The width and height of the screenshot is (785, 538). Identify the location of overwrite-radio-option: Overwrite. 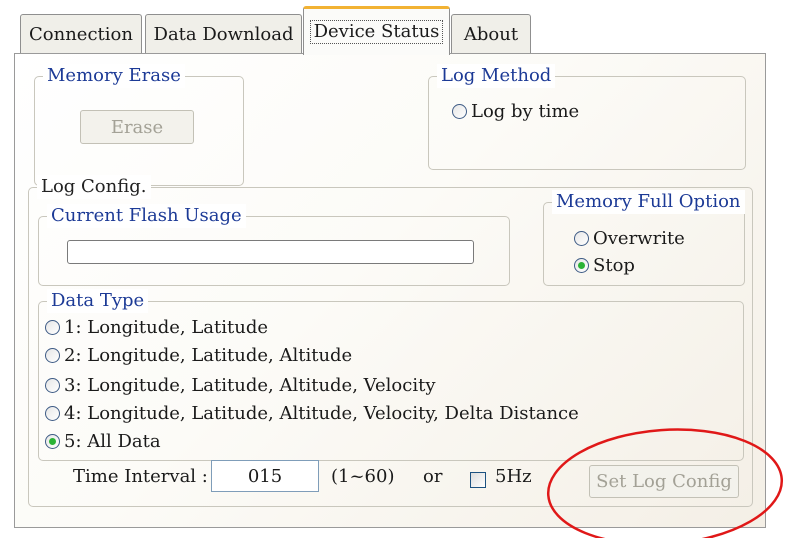
(629, 238).